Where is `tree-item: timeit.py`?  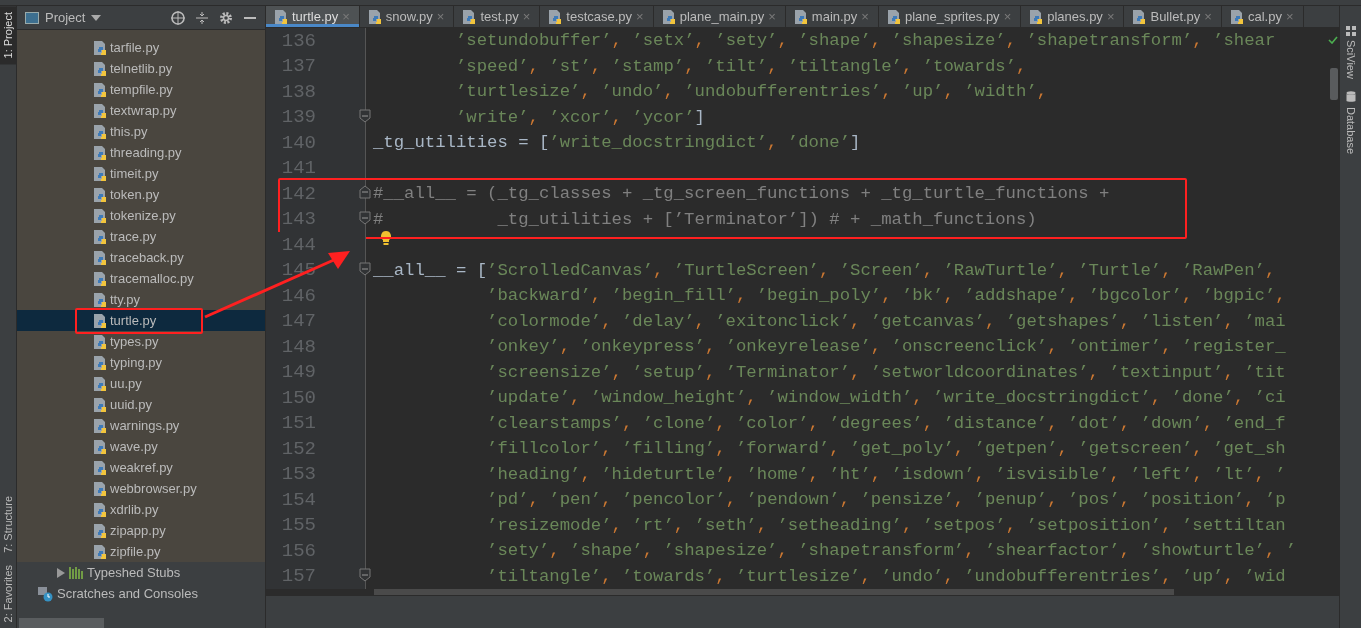 tree-item: timeit.py is located at coordinates (141, 173).